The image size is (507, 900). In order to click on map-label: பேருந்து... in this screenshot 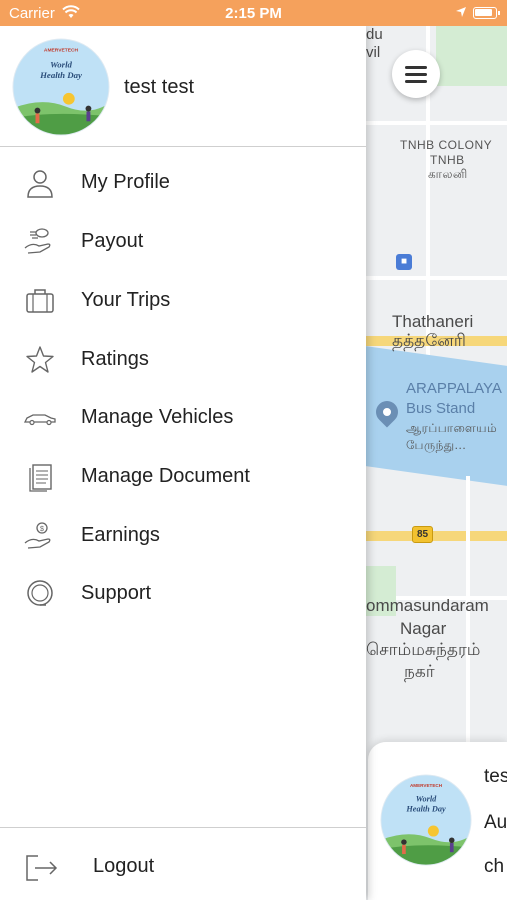, I will do `click(436, 445)`.